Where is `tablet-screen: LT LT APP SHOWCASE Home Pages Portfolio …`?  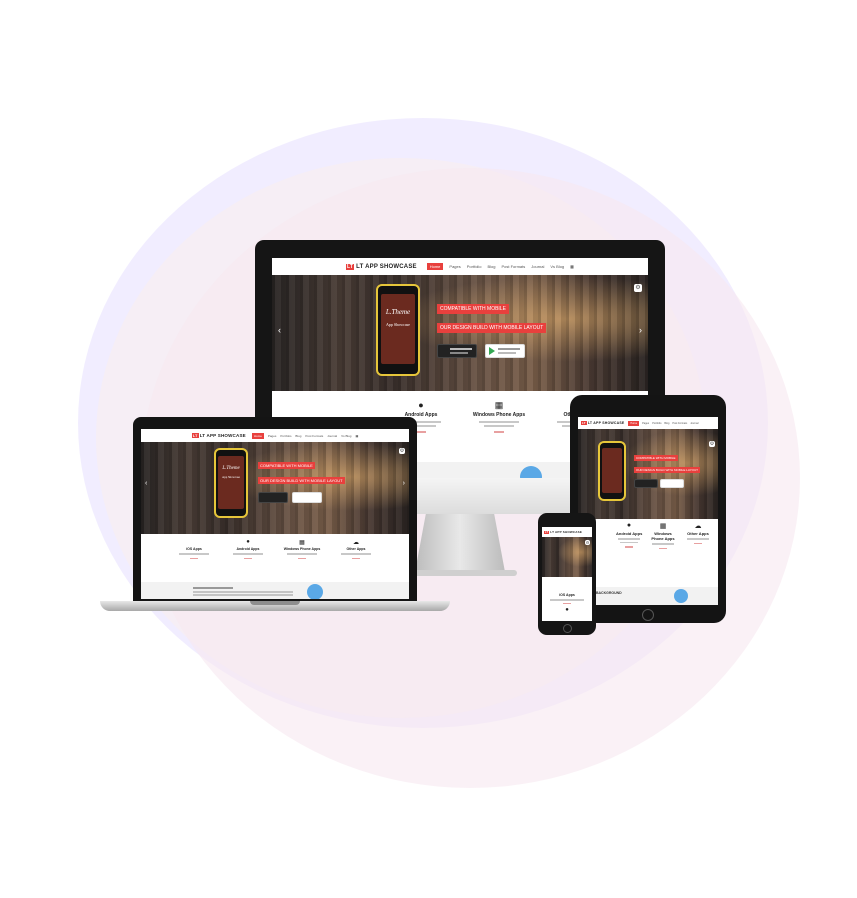 tablet-screen: LT LT APP SHOWCASE Home Pages Portfolio … is located at coordinates (648, 511).